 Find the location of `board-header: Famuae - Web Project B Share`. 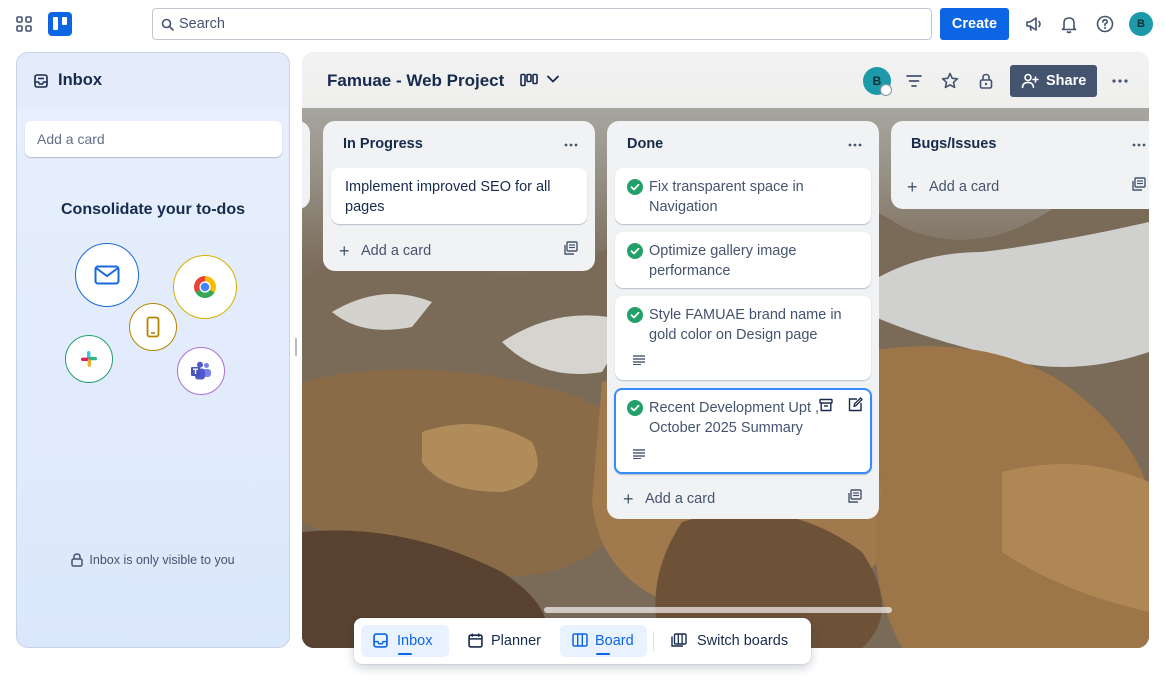

board-header: Famuae - Web Project B Share is located at coordinates (725, 80).